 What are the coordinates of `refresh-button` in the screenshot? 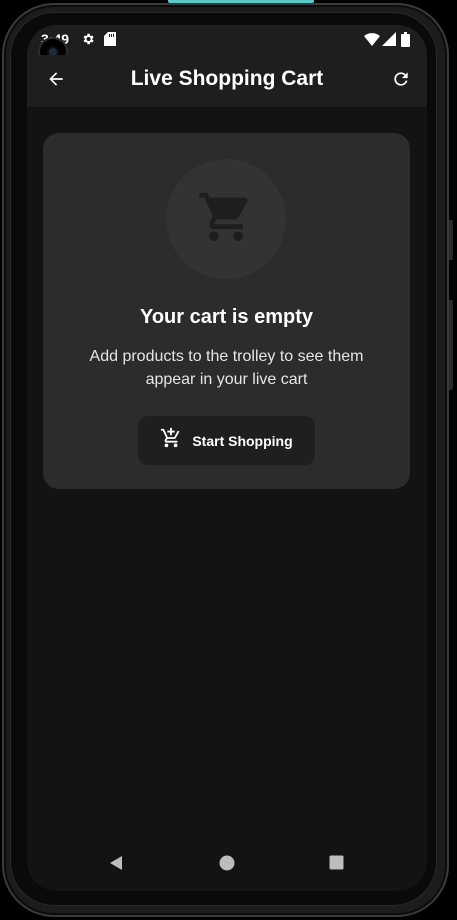 It's located at (401, 81).